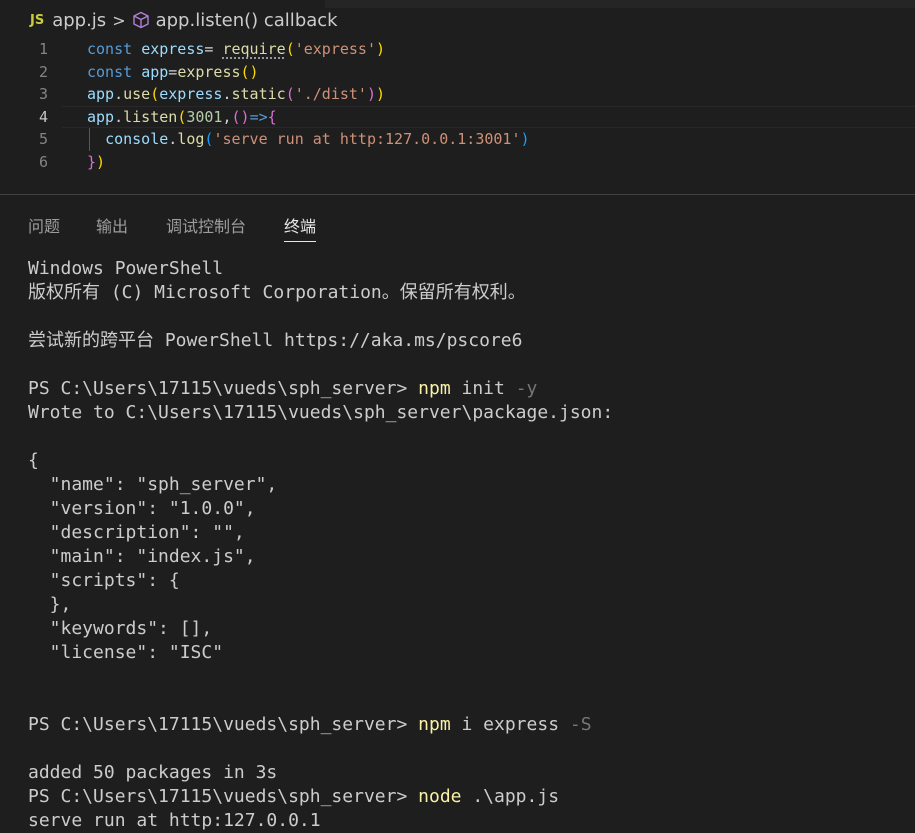  I want to click on line-number: 5, so click(43, 139).